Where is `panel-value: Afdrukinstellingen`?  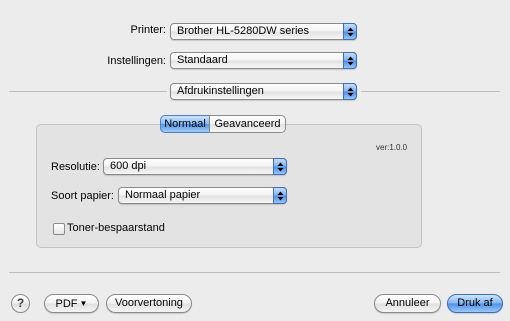
panel-value: Afdrukinstellingen is located at coordinates (220, 91).